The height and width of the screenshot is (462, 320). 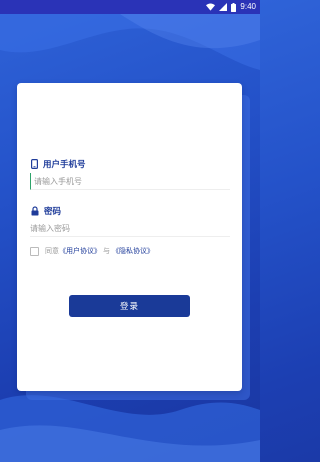 I want to click on phone-input, so click(x=130, y=181).